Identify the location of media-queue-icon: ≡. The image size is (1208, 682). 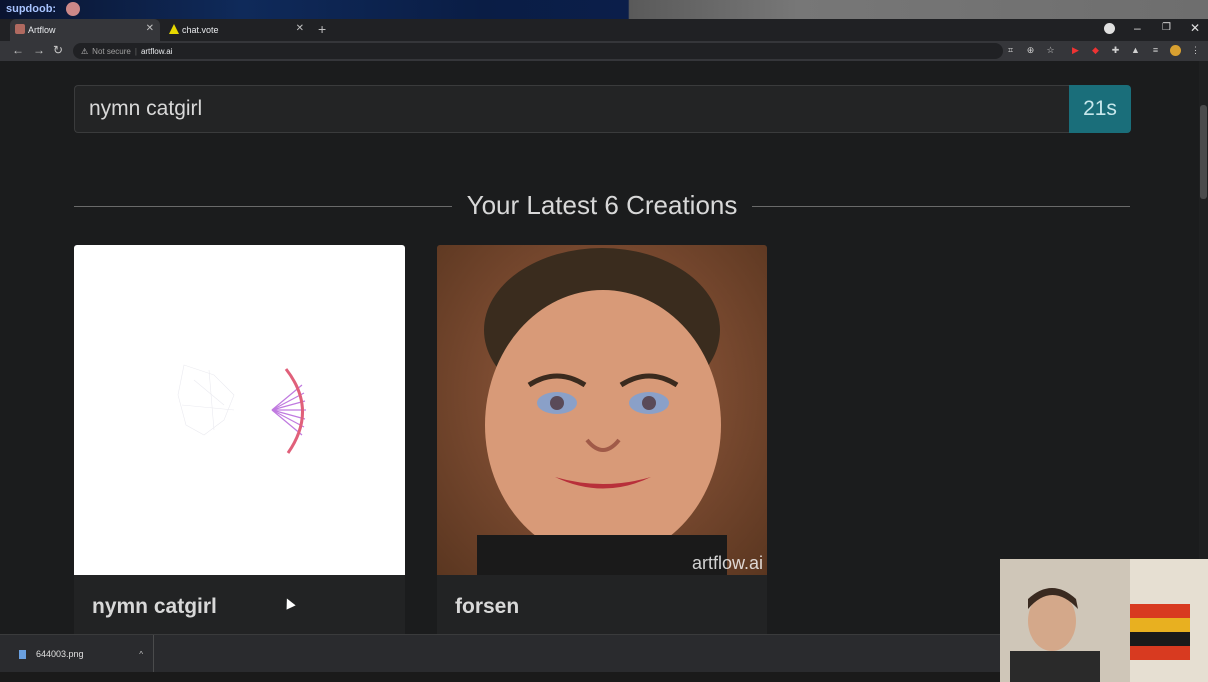
(1155, 50).